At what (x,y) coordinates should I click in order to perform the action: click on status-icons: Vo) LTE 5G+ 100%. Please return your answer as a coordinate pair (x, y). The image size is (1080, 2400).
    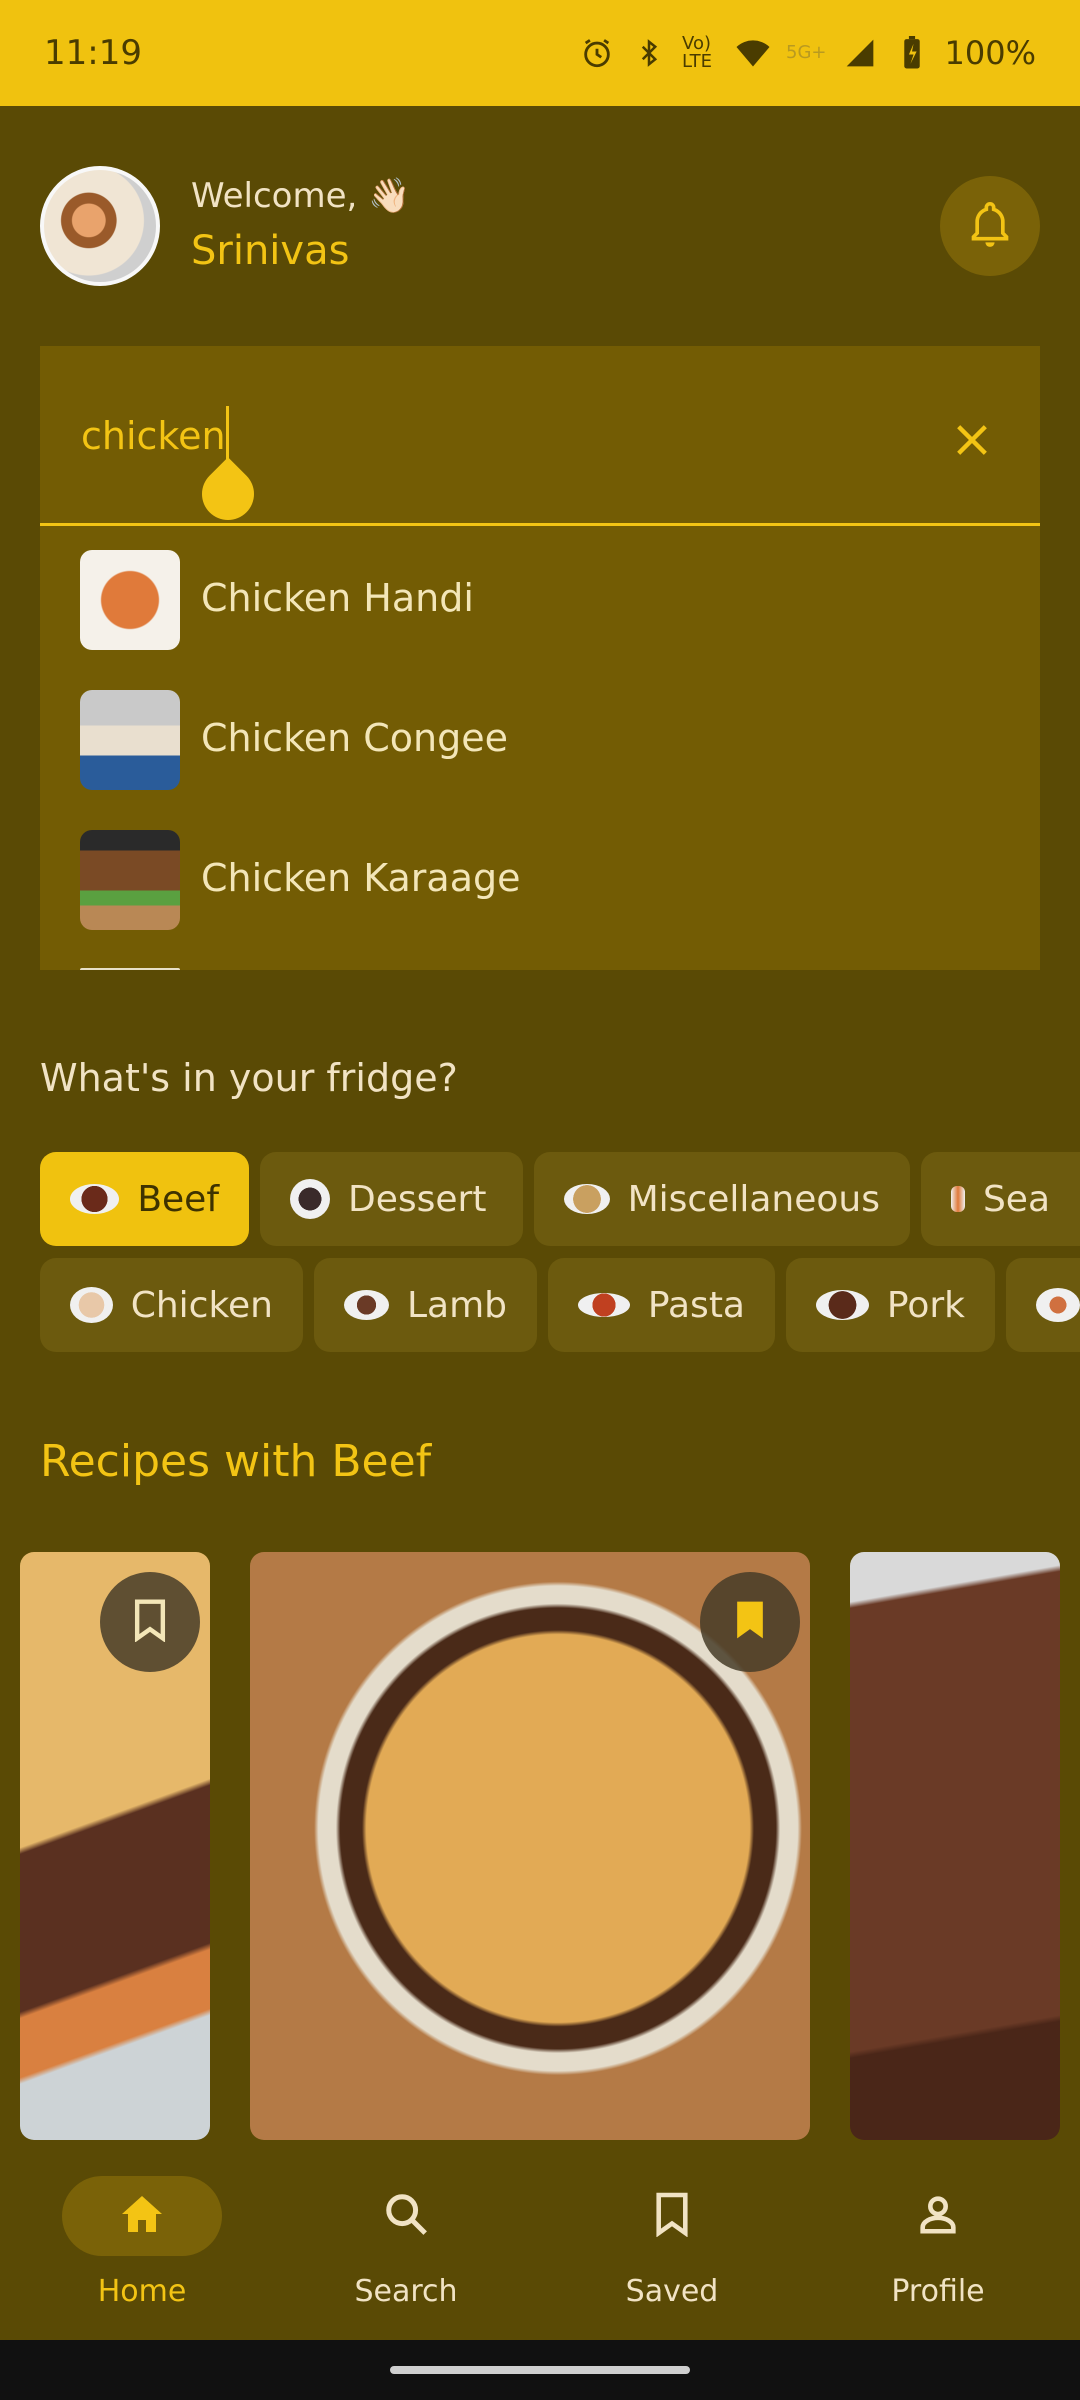
    Looking at the image, I should click on (807, 53).